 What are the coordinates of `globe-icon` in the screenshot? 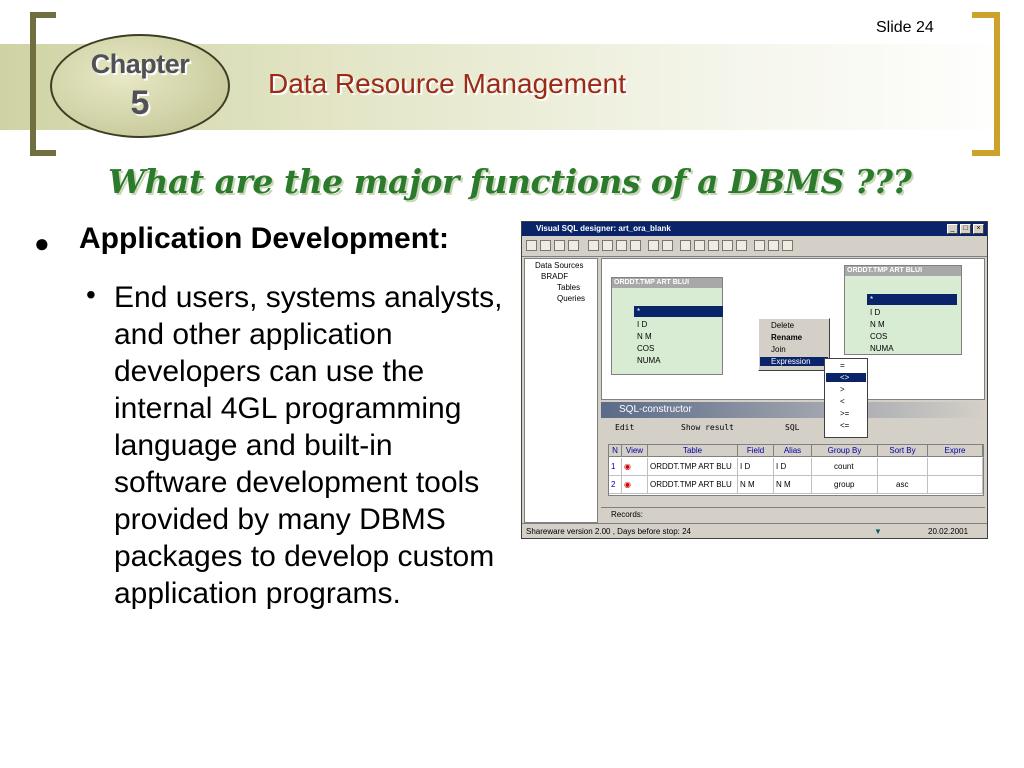 It's located at (653, 245).